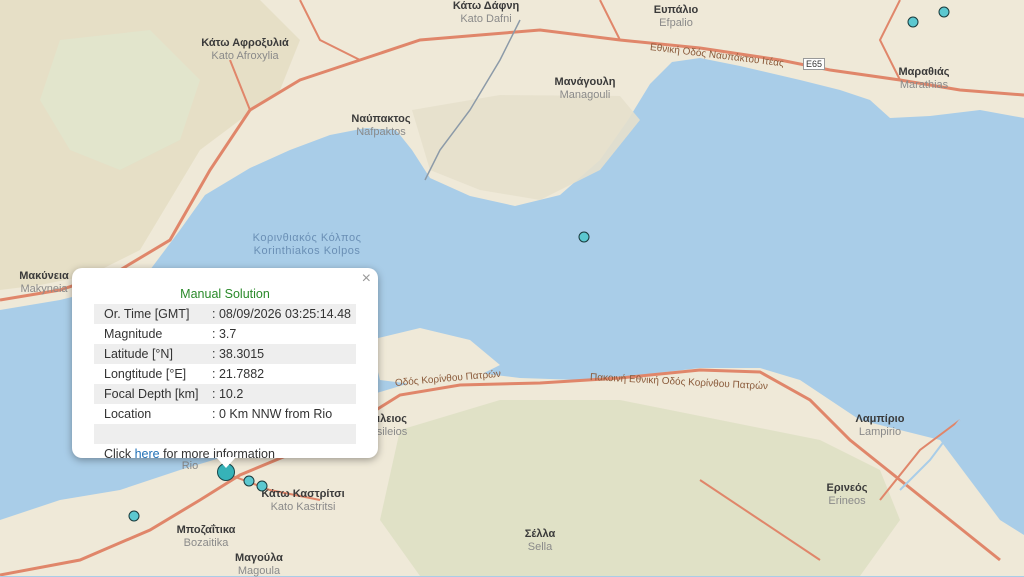  What do you see at coordinates (540, 534) in the screenshot?
I see `place-name-greek: Σέλλα` at bounding box center [540, 534].